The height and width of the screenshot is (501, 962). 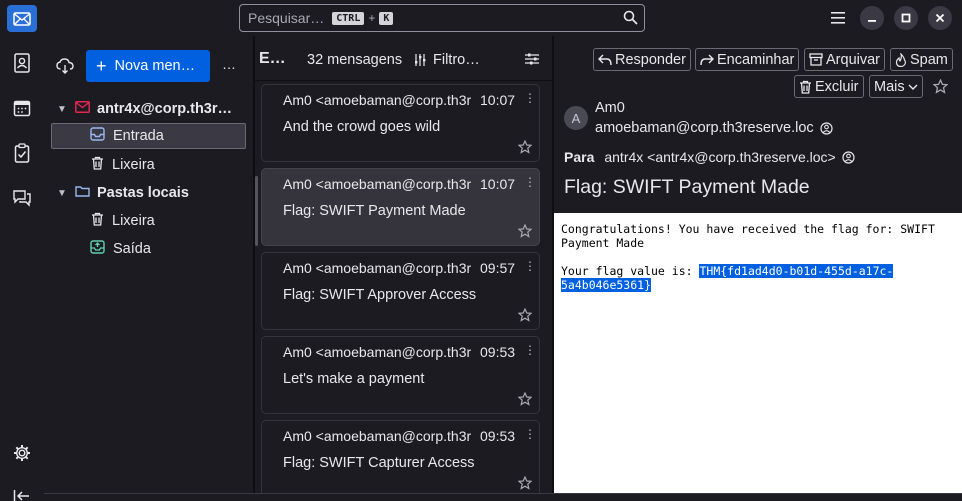 What do you see at coordinates (747, 59) in the screenshot?
I see `forward-button: Encaminhar` at bounding box center [747, 59].